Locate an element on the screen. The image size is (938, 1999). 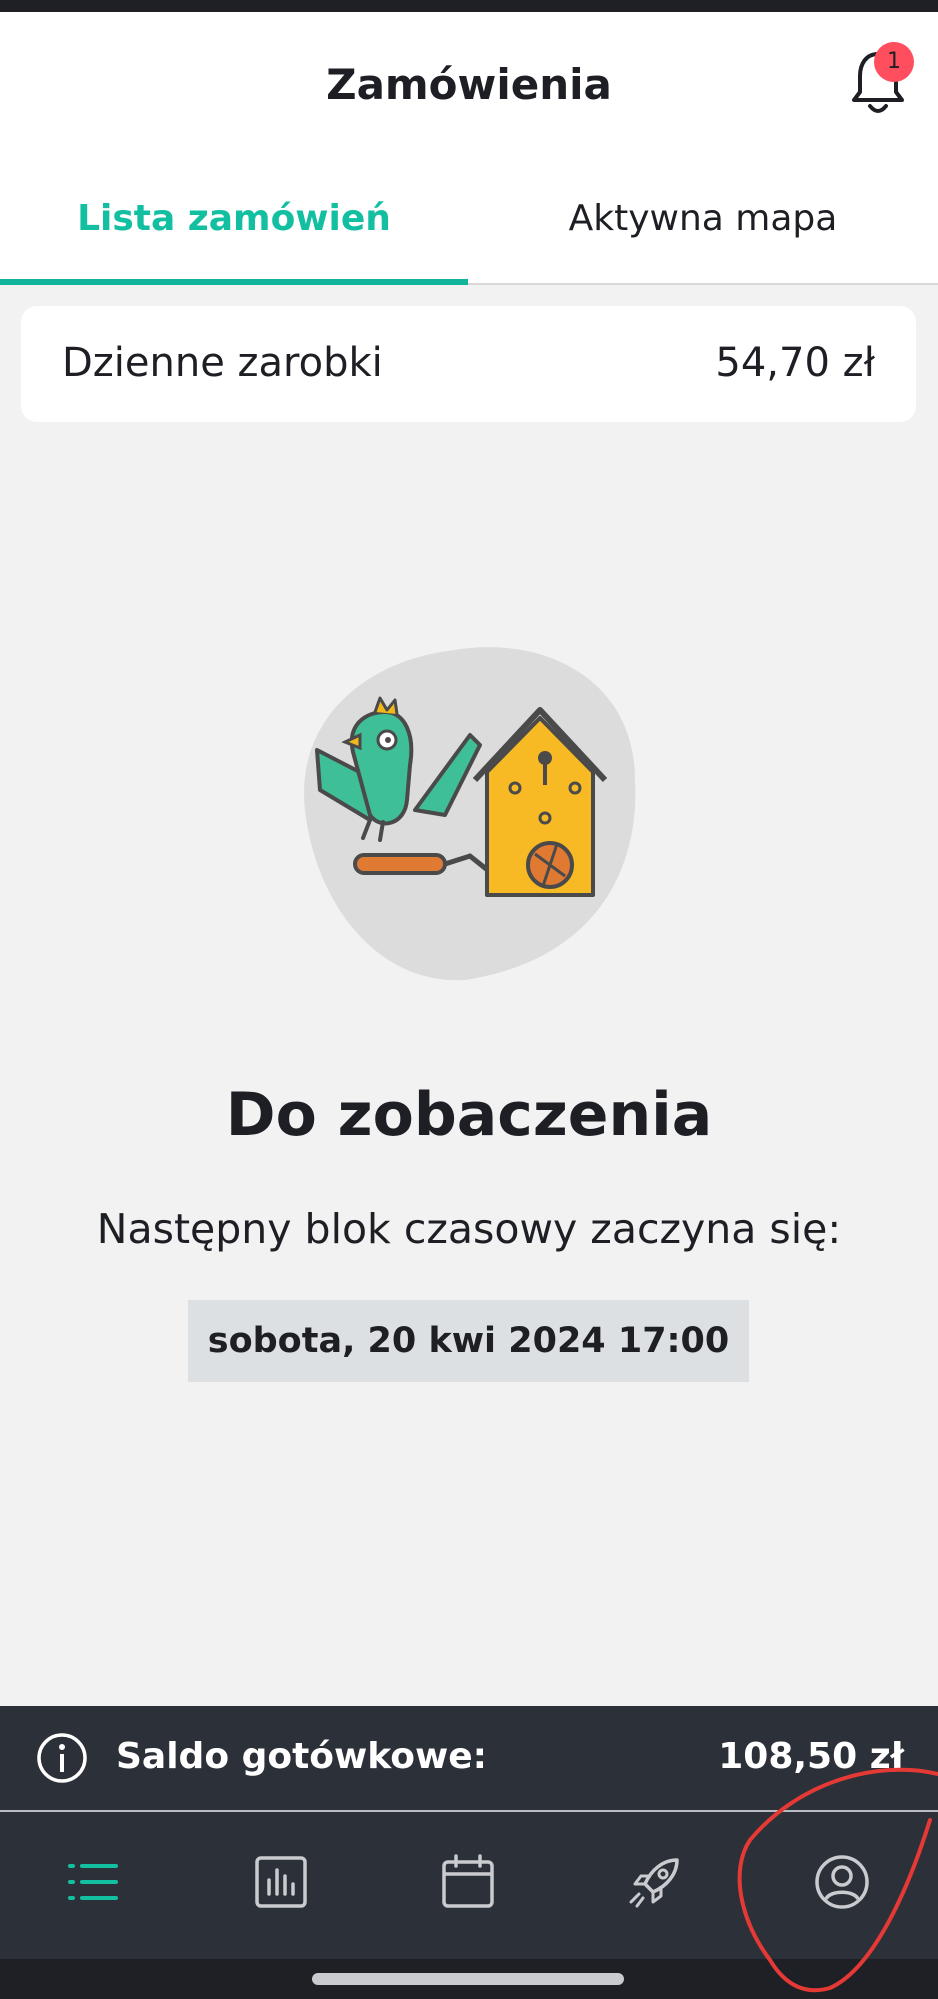
next-slot-datetime: sobota, 20 kwi 2024 17:00 is located at coordinates (468, 1341).